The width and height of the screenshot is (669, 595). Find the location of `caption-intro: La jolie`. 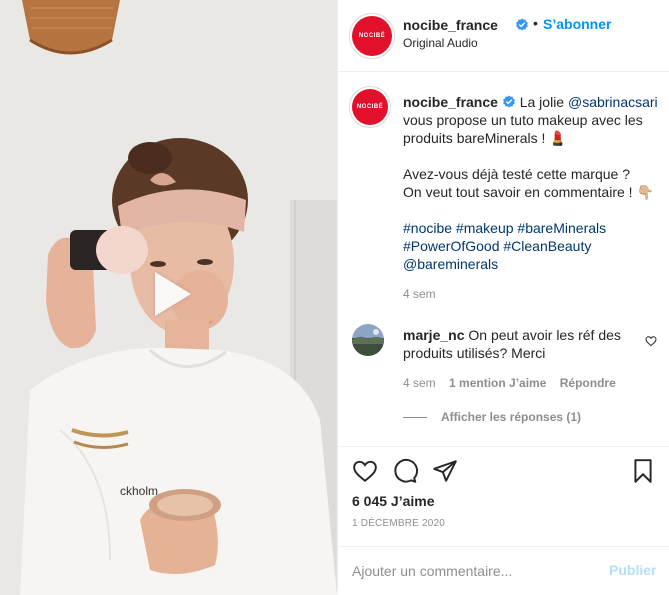

caption-intro: La jolie is located at coordinates (542, 102).